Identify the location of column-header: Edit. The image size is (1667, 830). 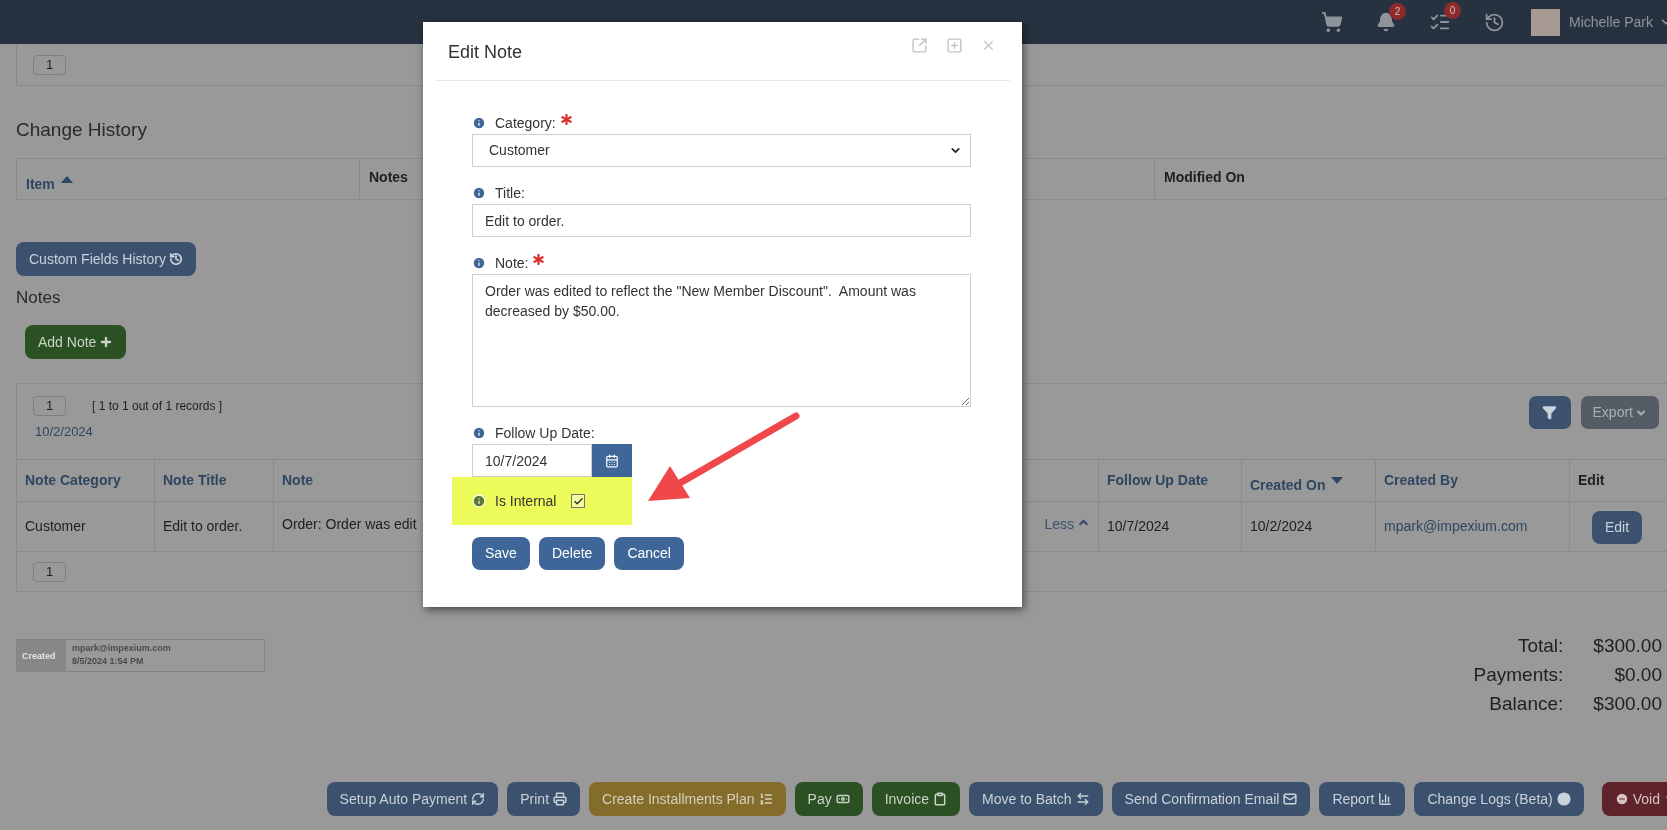
(1591, 480).